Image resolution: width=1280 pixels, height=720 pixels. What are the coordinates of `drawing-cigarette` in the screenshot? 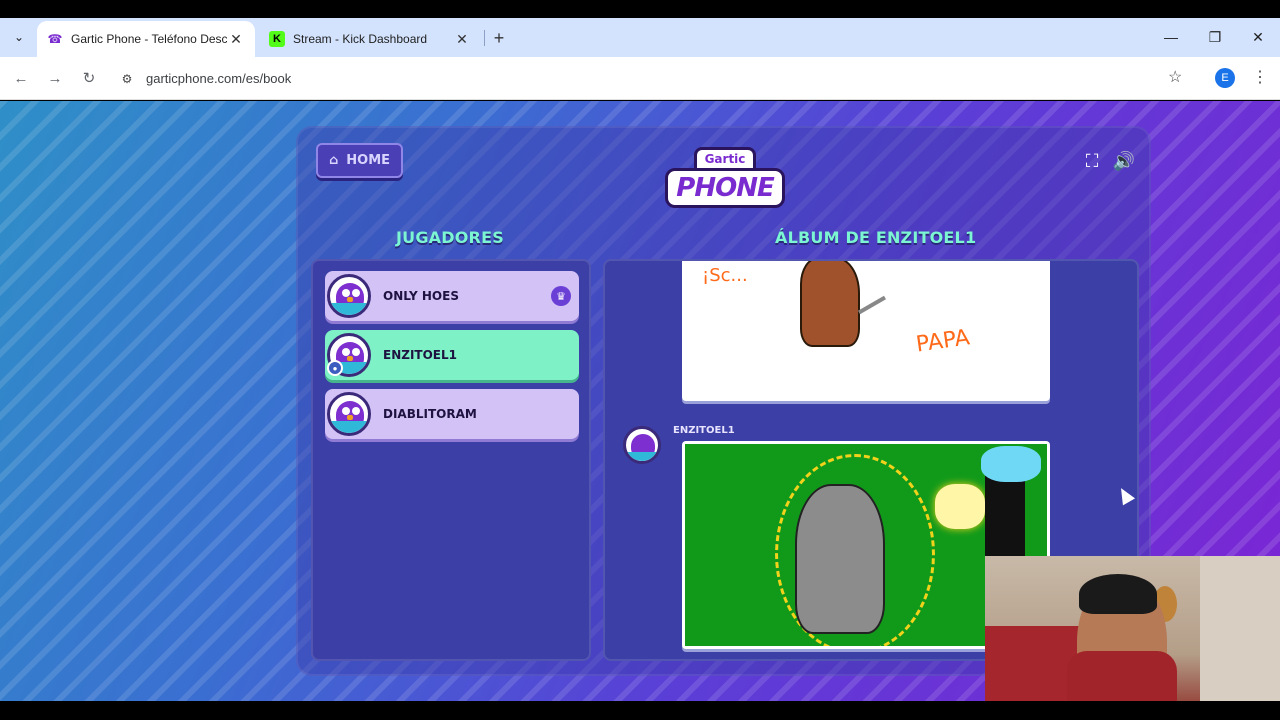 It's located at (872, 305).